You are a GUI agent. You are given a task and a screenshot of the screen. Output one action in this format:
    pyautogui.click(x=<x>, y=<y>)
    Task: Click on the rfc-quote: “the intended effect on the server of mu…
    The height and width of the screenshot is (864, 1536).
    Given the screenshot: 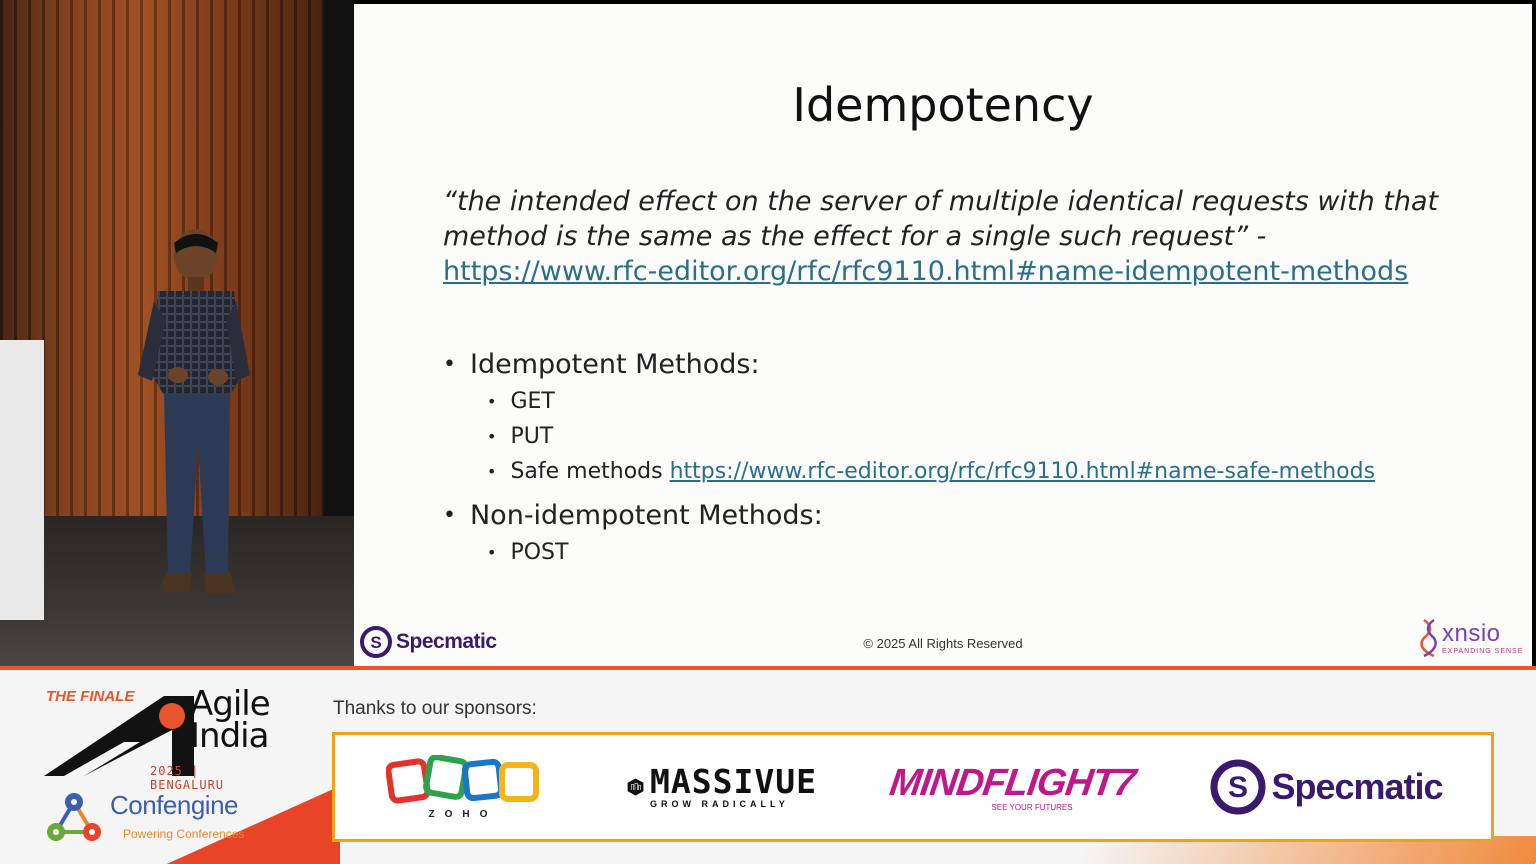 What is the action you would take?
    pyautogui.click(x=973, y=236)
    